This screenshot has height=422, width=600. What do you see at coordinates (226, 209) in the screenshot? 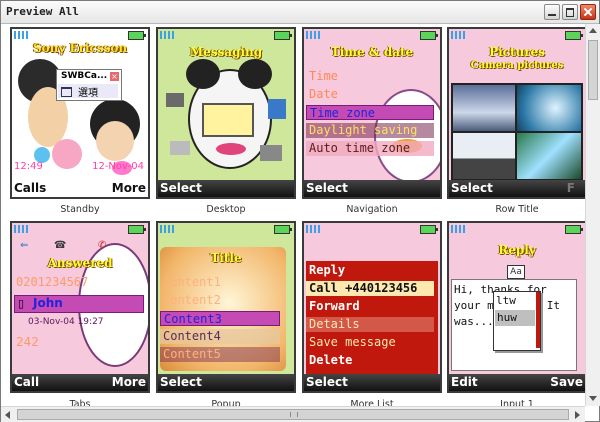
I see `caption-desktop: Desktop` at bounding box center [226, 209].